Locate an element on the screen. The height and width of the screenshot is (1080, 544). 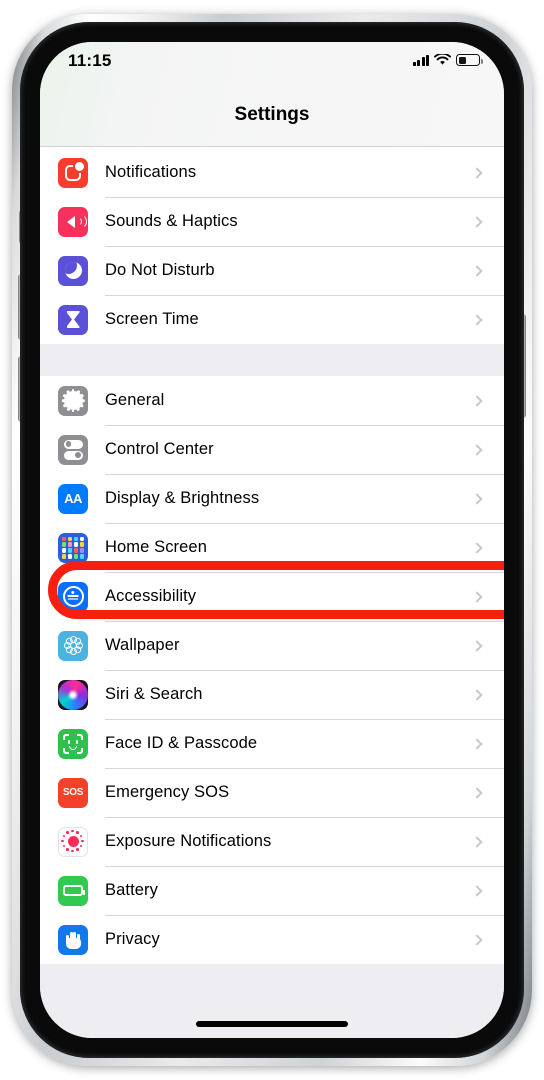
settings-row-label: Notifications is located at coordinates (151, 172).